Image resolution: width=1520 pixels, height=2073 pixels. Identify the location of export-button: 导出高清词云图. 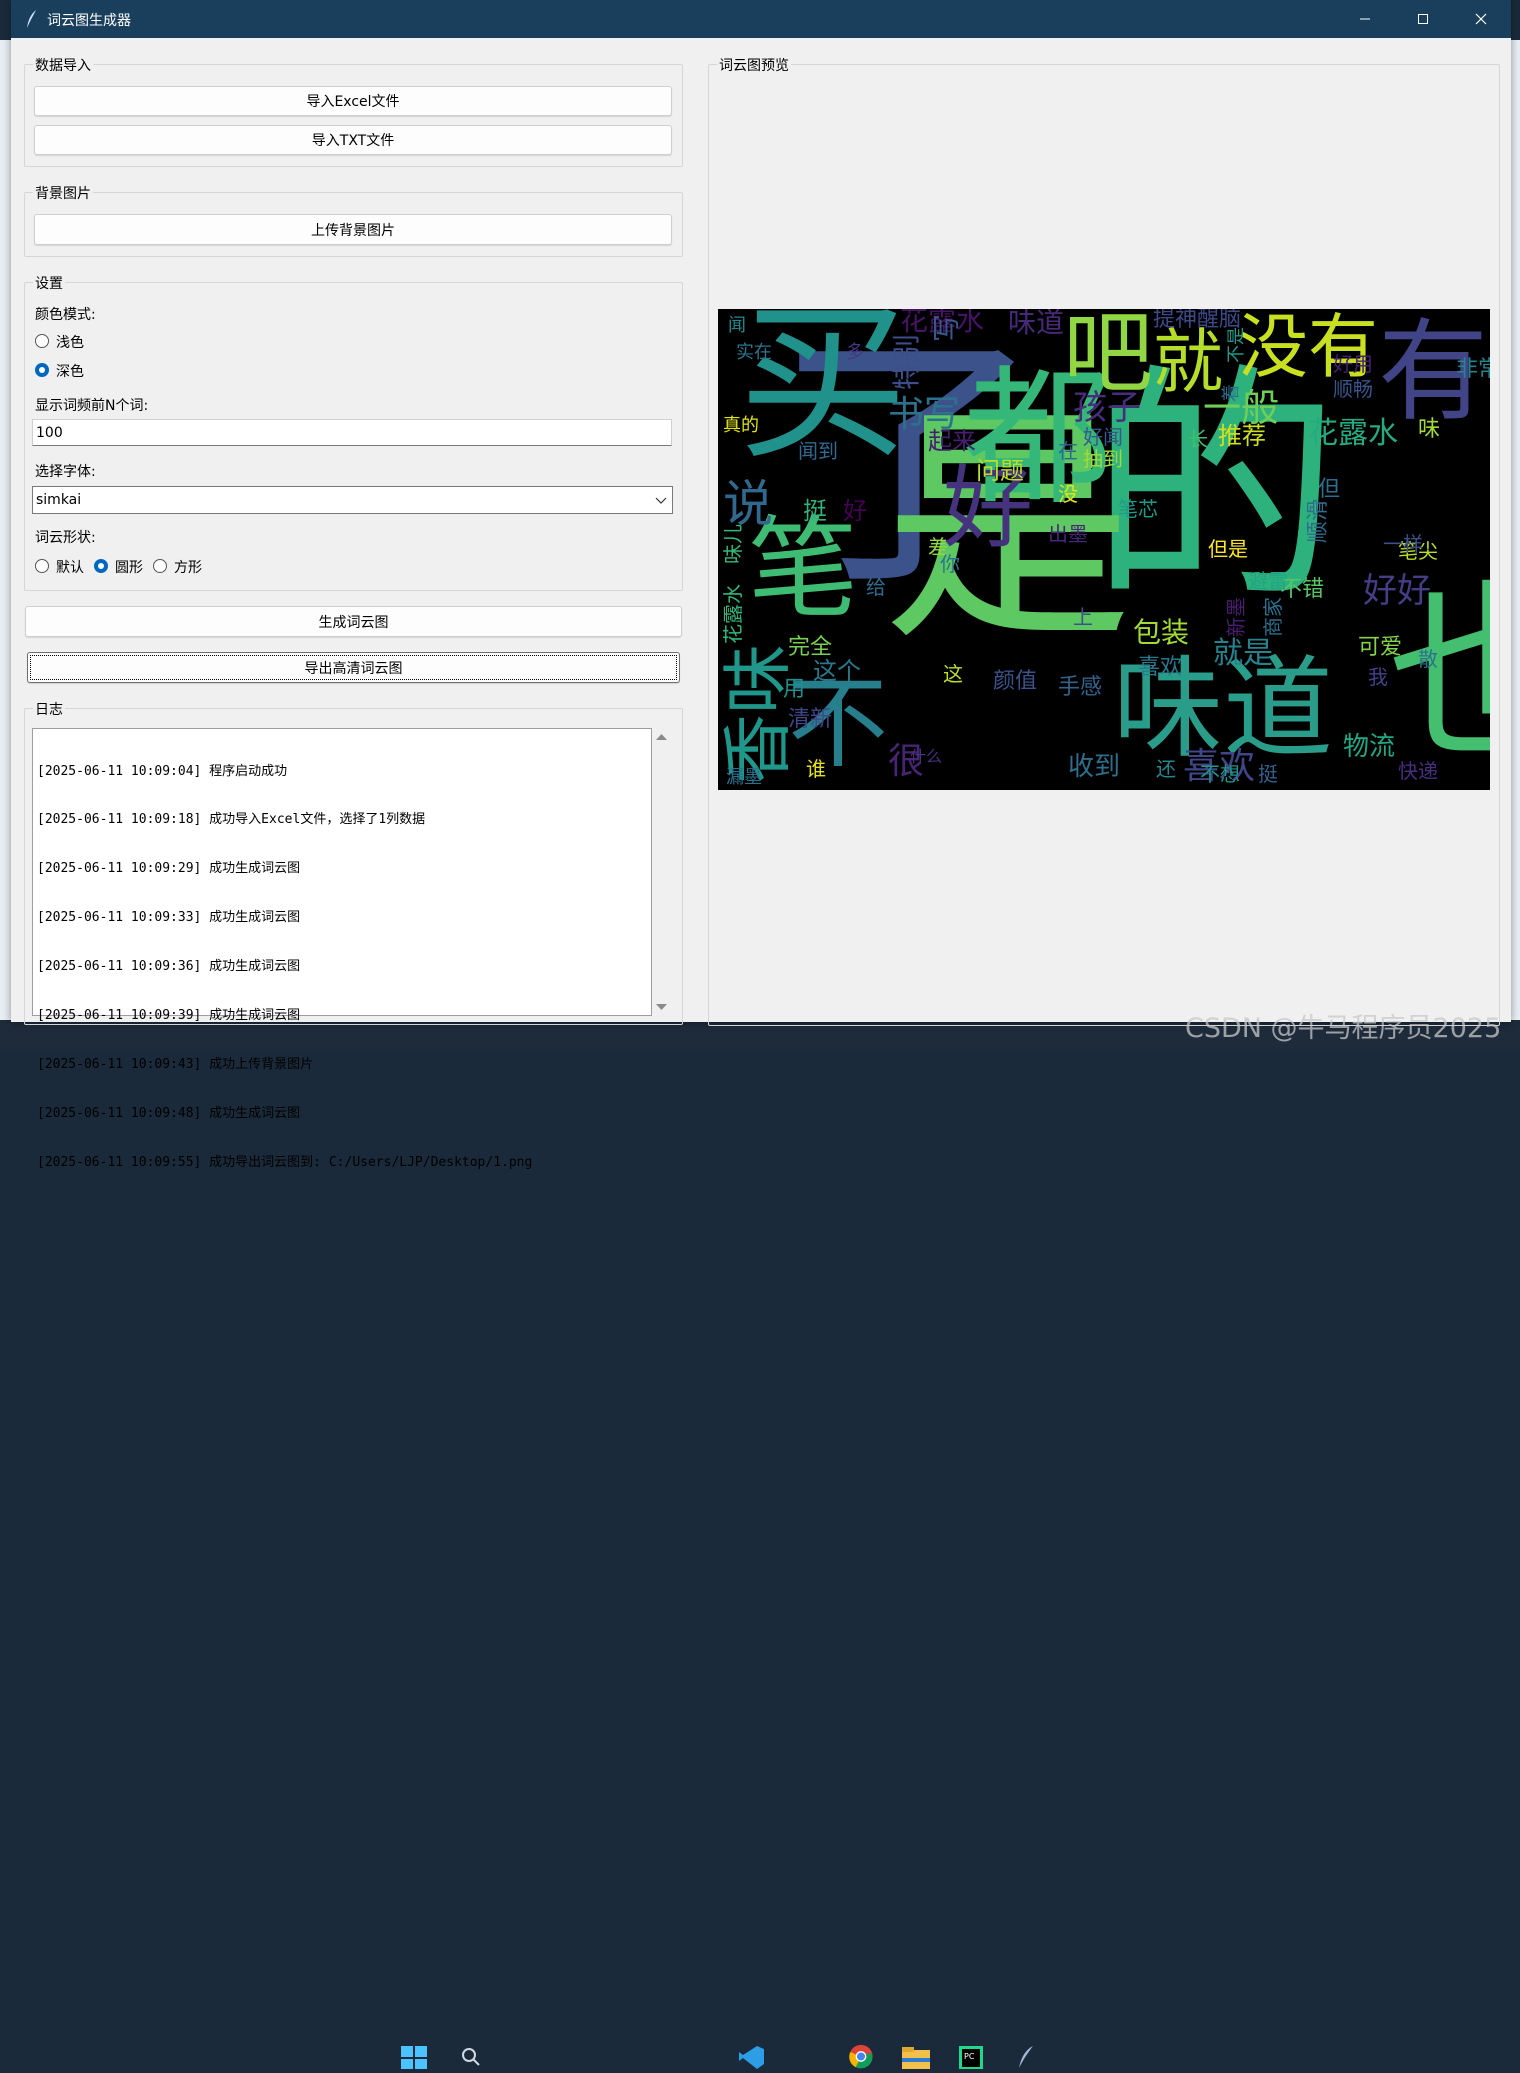
(353, 667).